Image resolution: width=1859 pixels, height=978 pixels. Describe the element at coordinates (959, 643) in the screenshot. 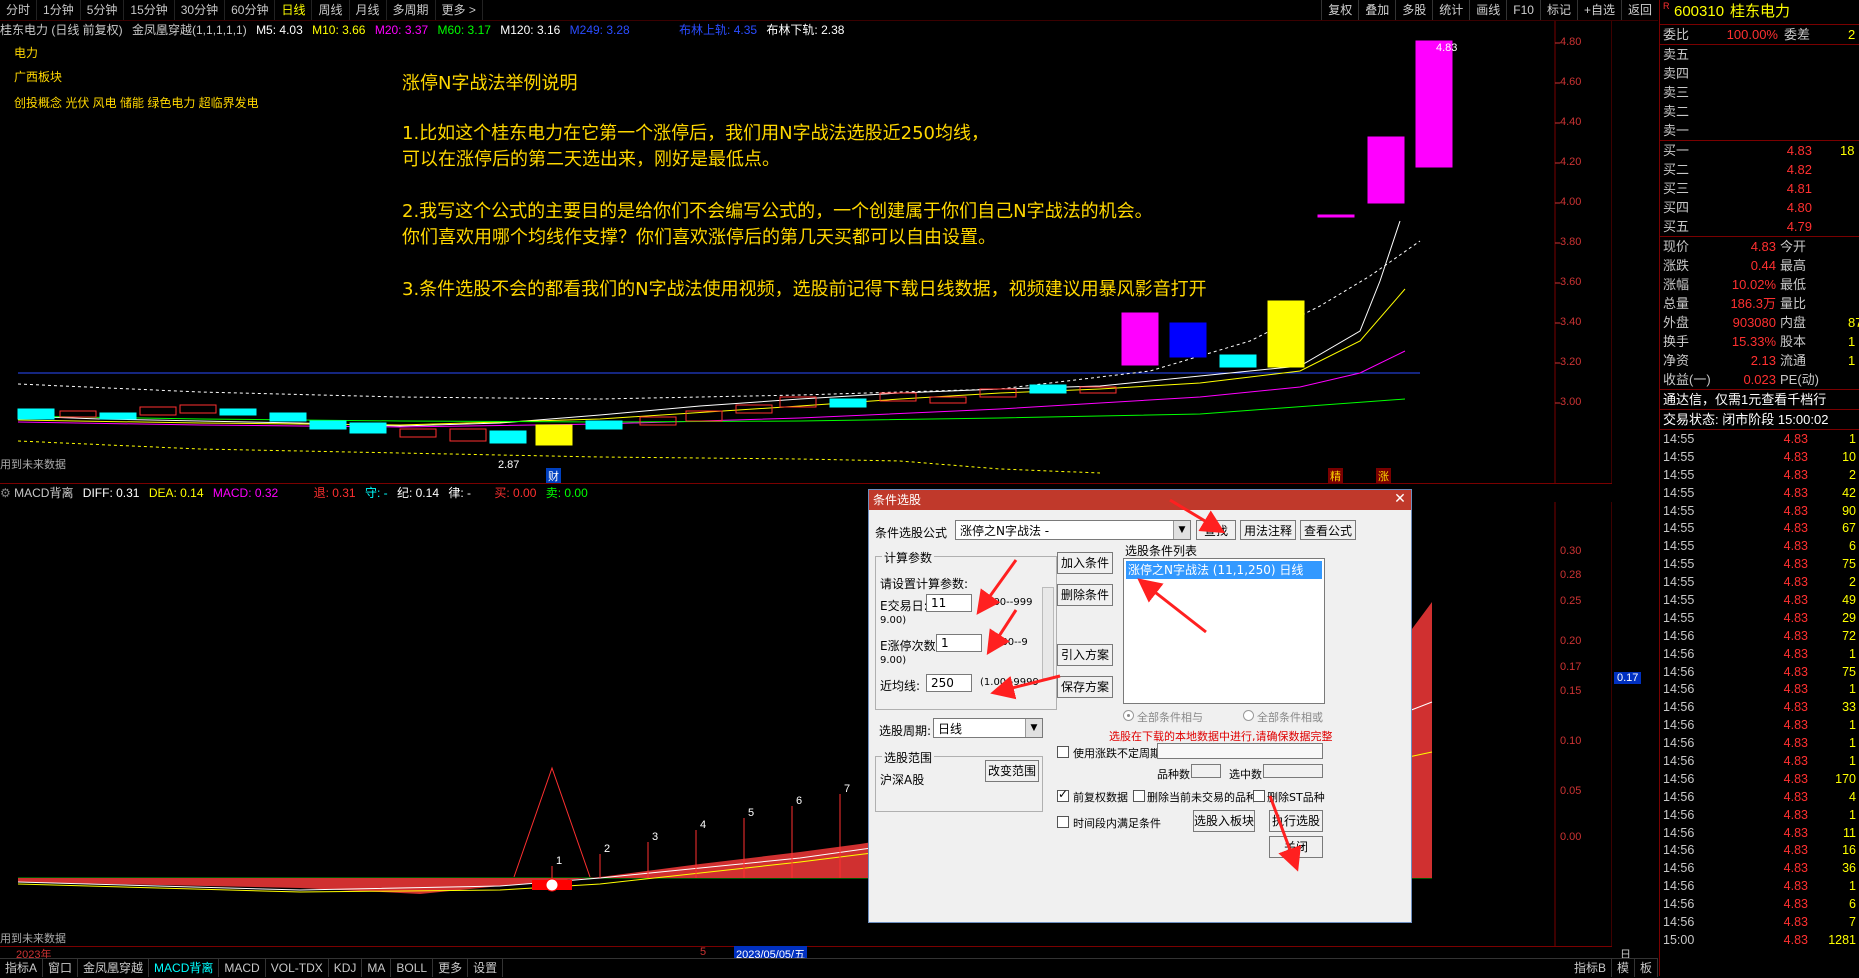

I see `param2-input: 1` at that location.